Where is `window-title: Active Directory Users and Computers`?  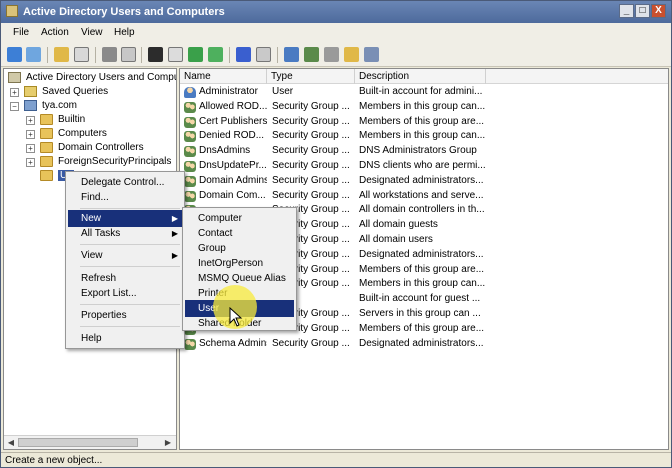 window-title: Active Directory Users and Computers is located at coordinates (124, 12).